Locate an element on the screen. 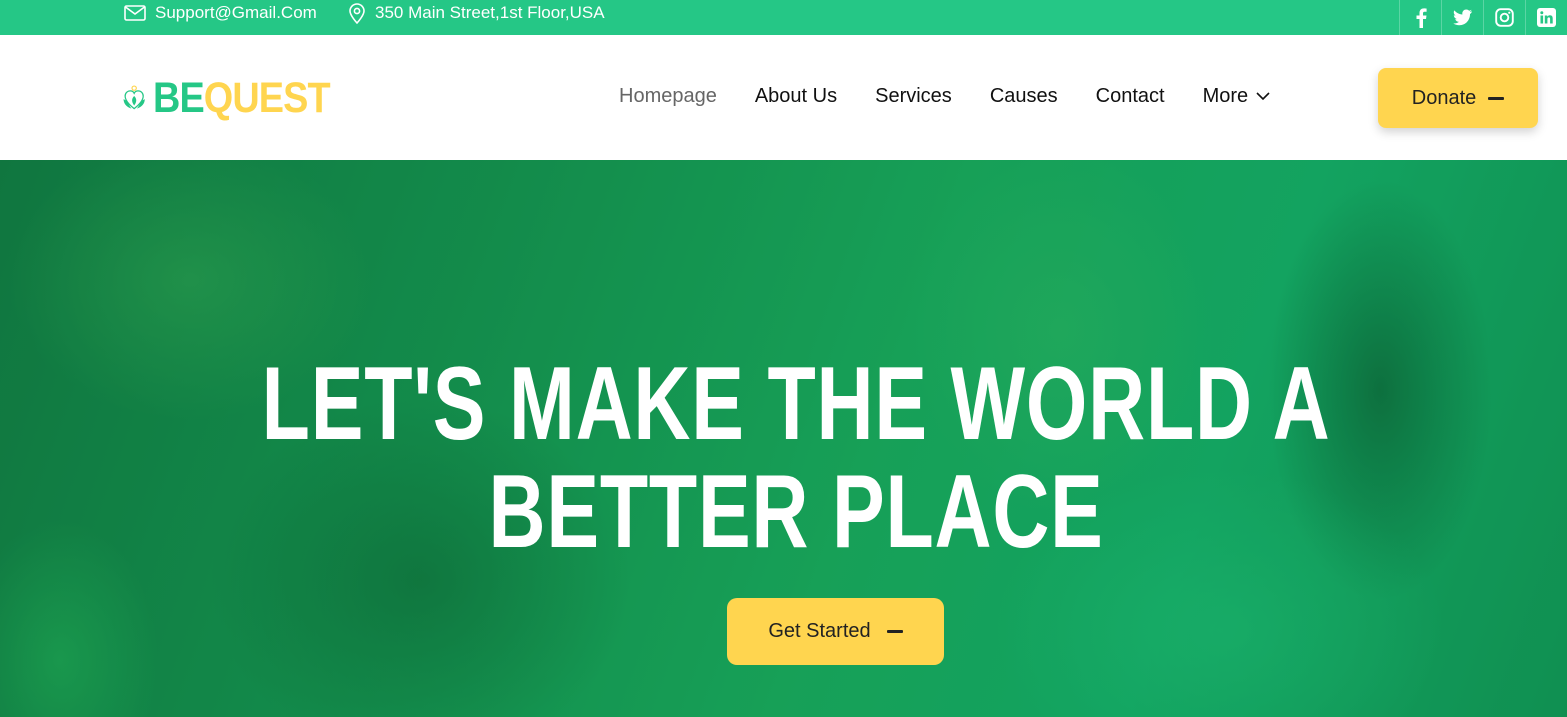 This screenshot has height=717, width=1567. nav-item-services: Services is located at coordinates (913, 96).